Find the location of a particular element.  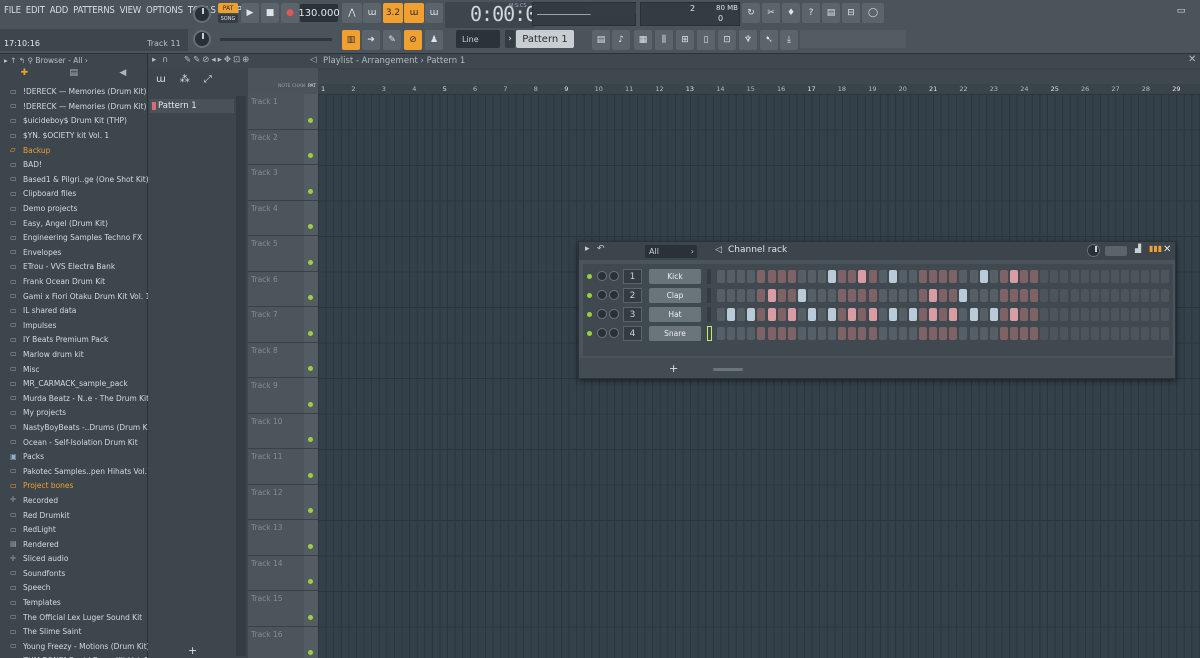

loop-record-button: ɯ is located at coordinates (434, 13).